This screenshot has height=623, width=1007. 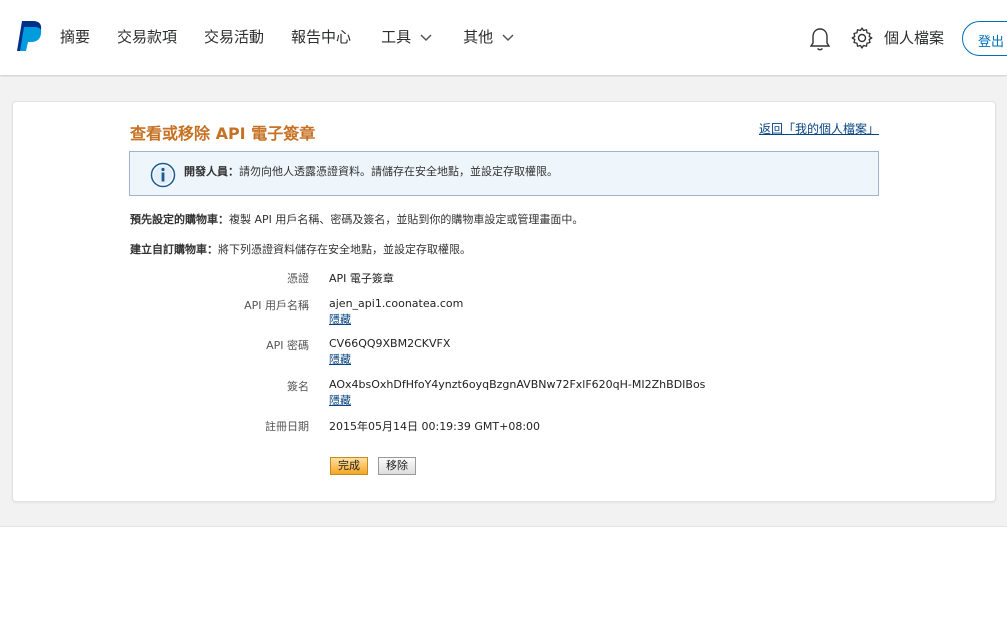 I want to click on nav-activity: 交易活動, so click(x=234, y=36).